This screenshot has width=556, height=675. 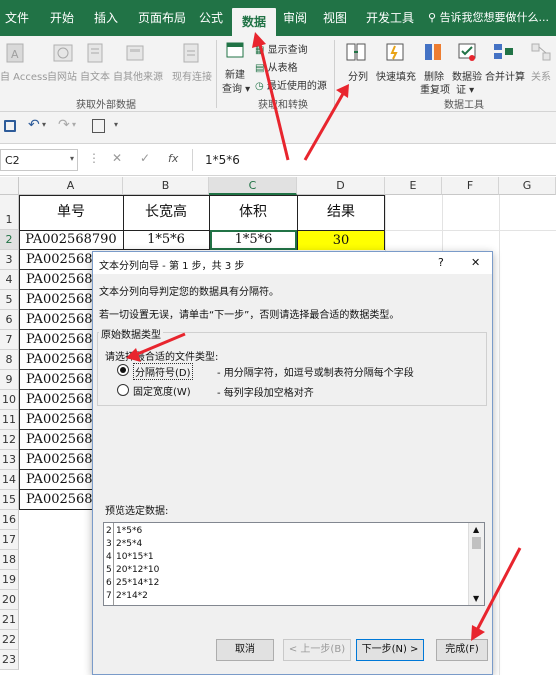 I want to click on fixed-width-label: 固定宽度(W), so click(x=162, y=390).